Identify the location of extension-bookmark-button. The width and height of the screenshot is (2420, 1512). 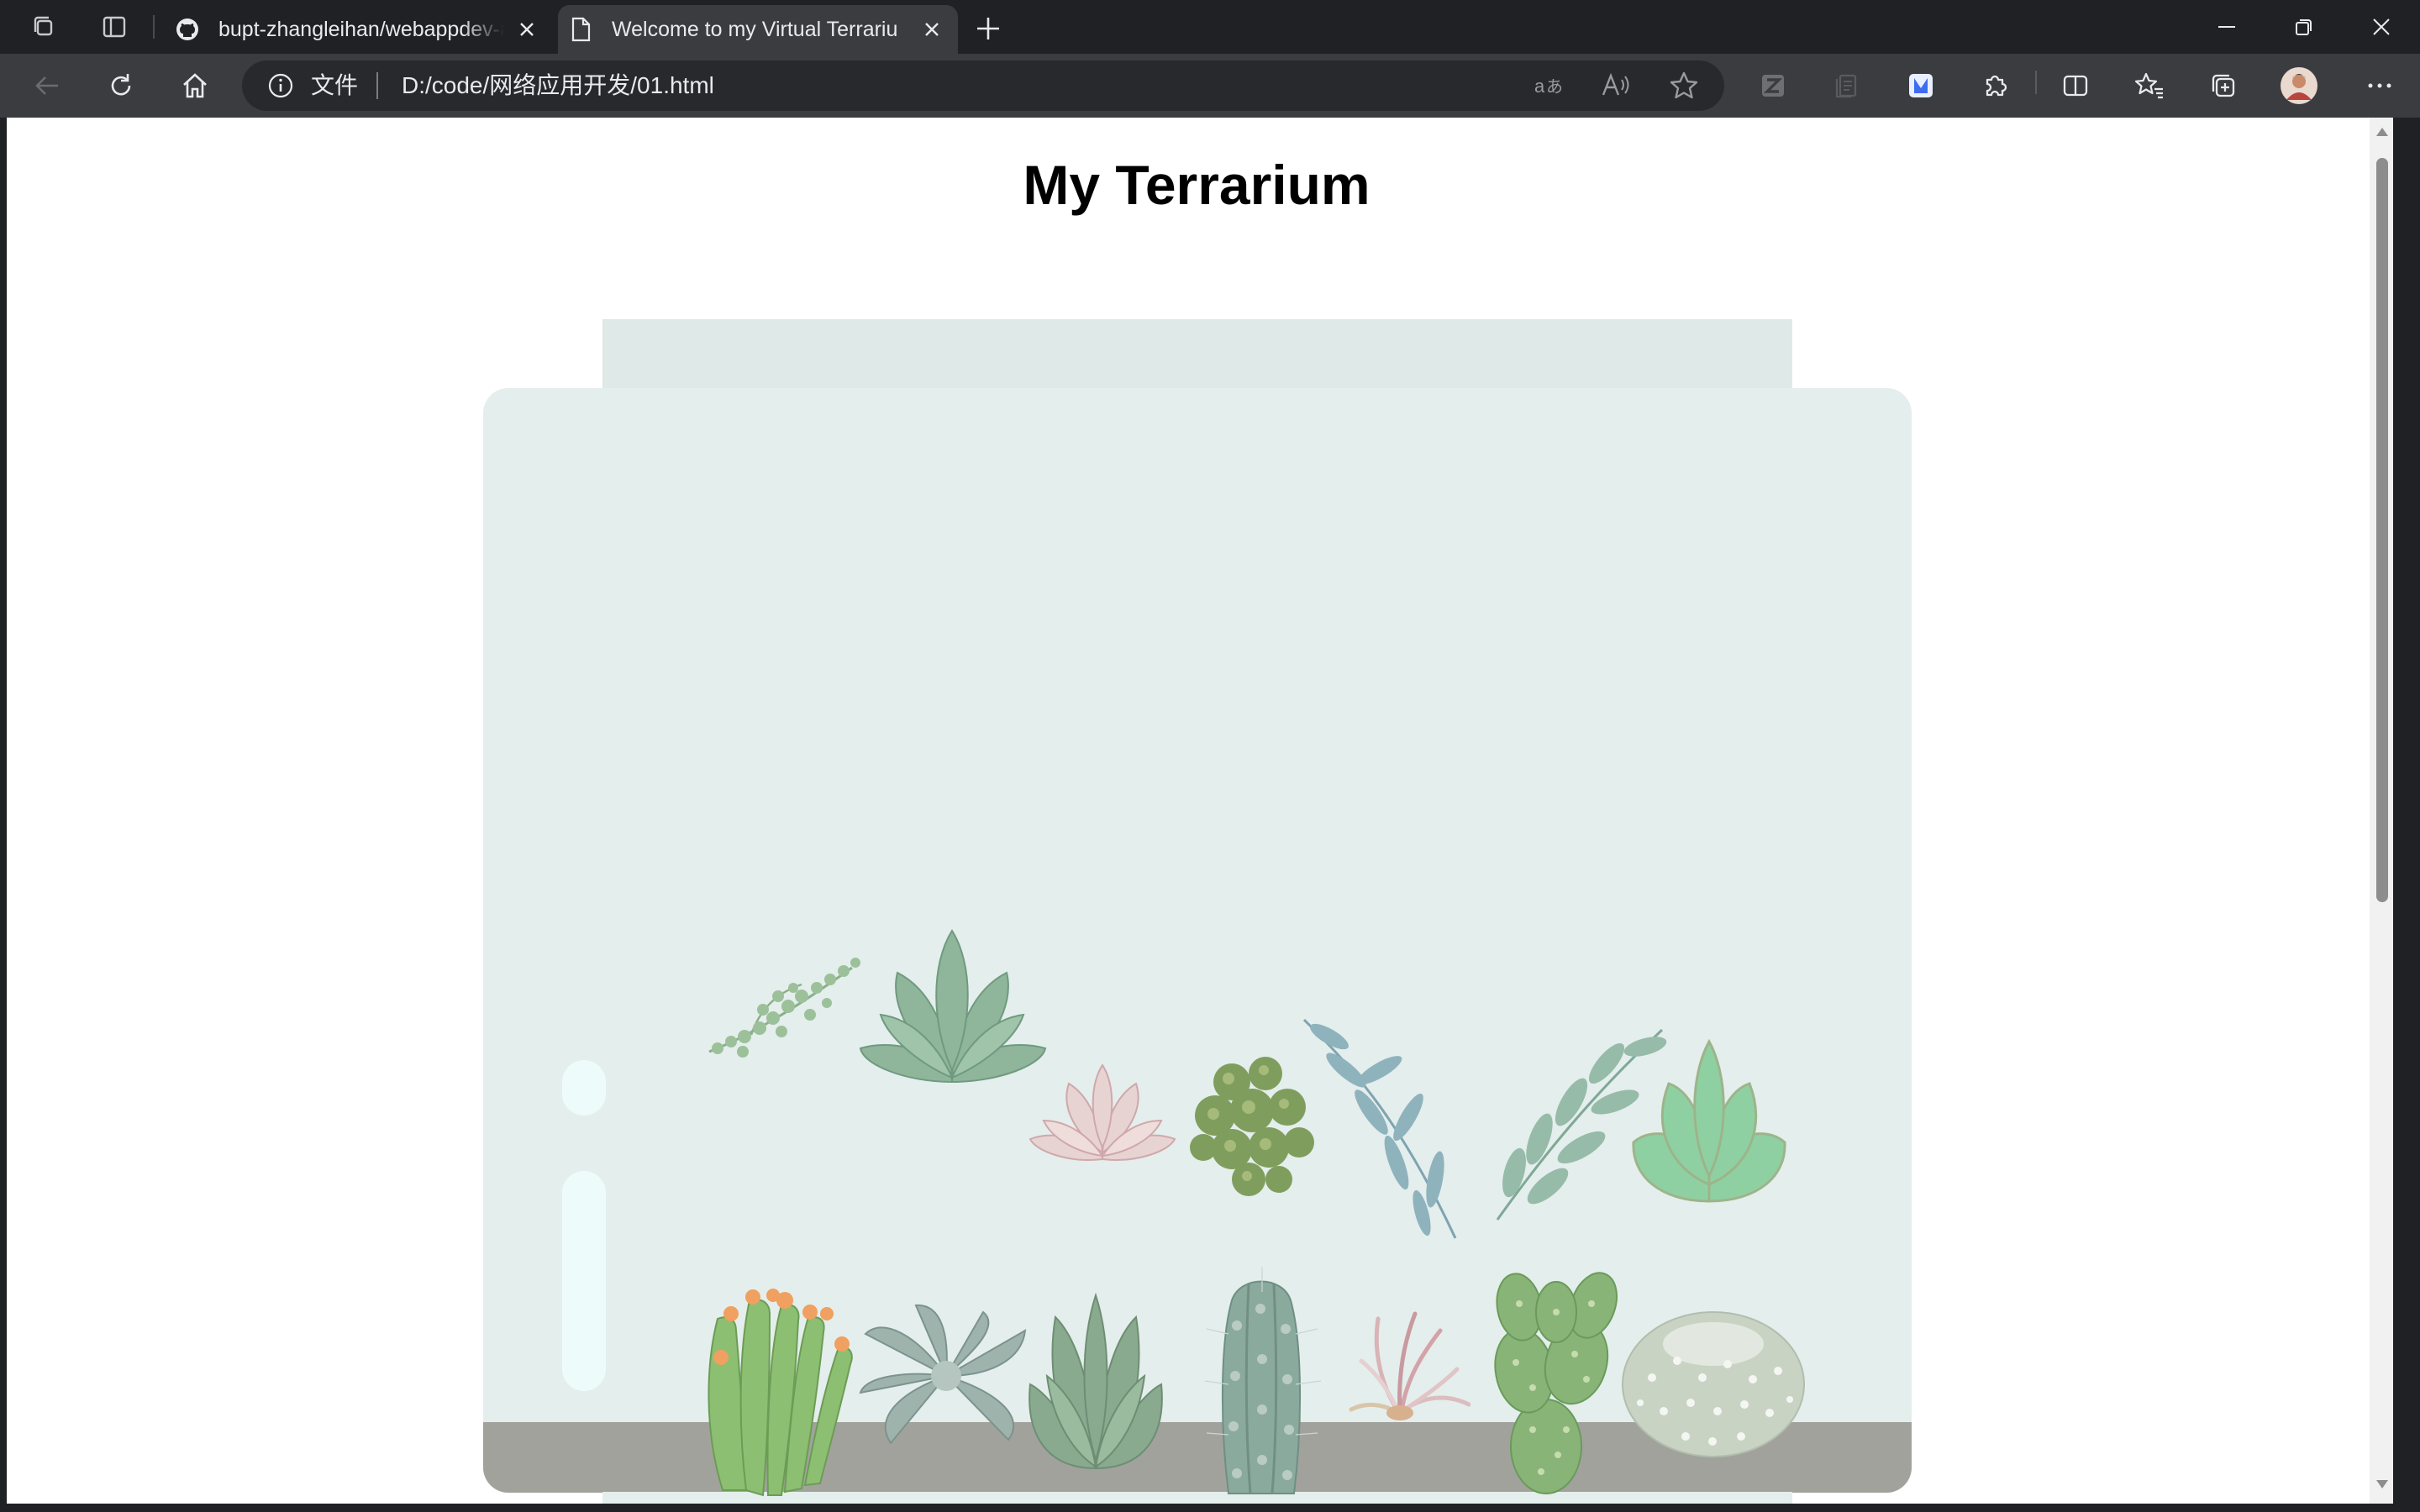
(1921, 86).